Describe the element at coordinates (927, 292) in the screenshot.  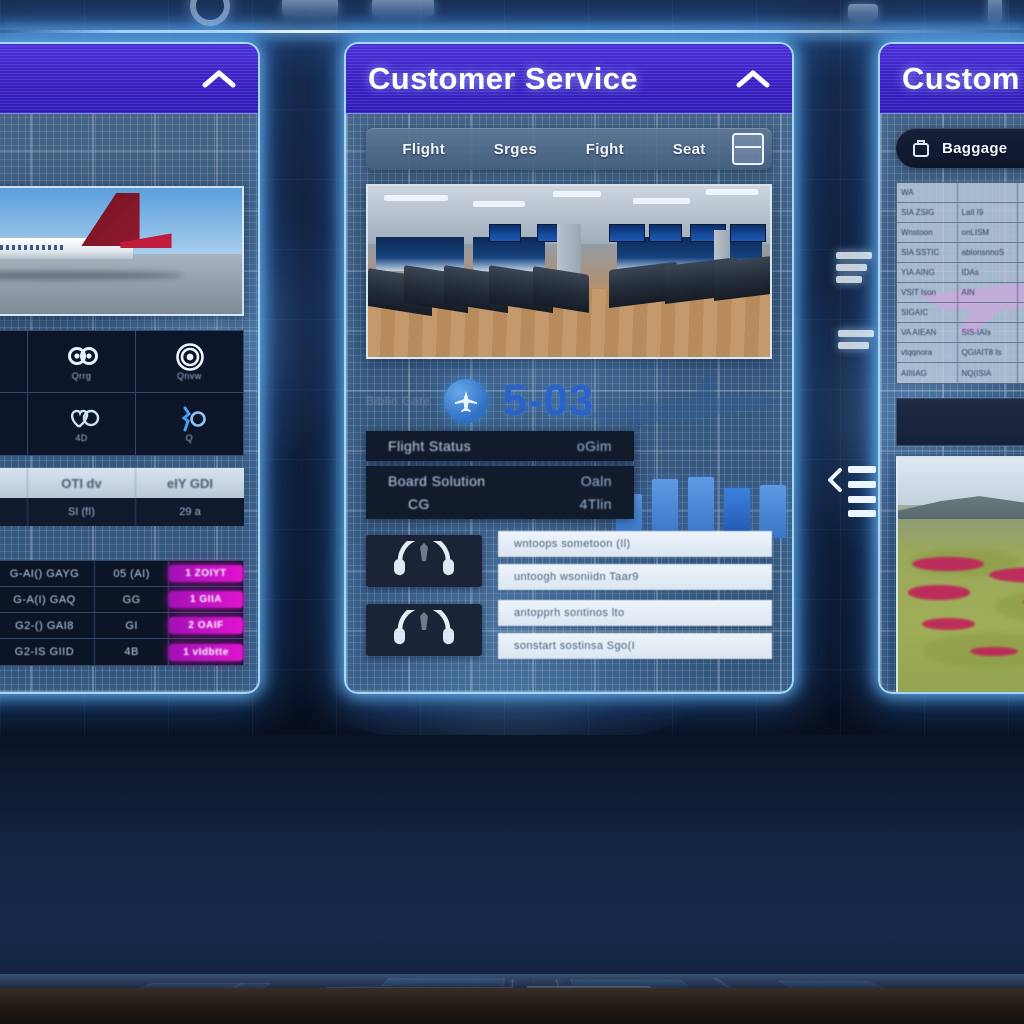
I see `table-cell: VSIT Ison` at that location.